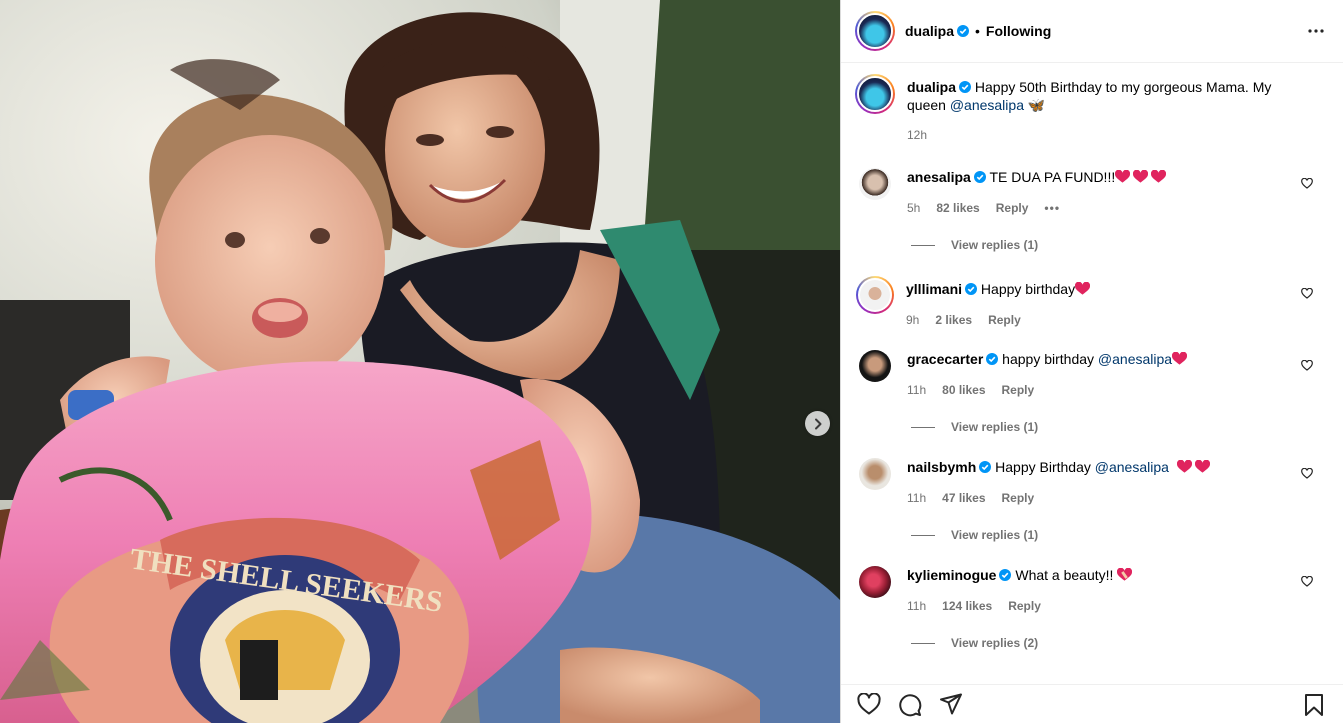 The height and width of the screenshot is (723, 1343). I want to click on comment-text: What a beauty!!, so click(1066, 575).